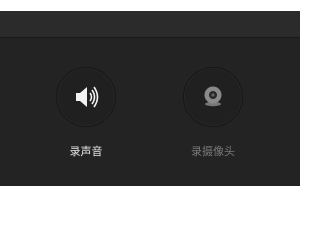  What do you see at coordinates (213, 151) in the screenshot?
I see `record-webcam-label: 录摄像头` at bounding box center [213, 151].